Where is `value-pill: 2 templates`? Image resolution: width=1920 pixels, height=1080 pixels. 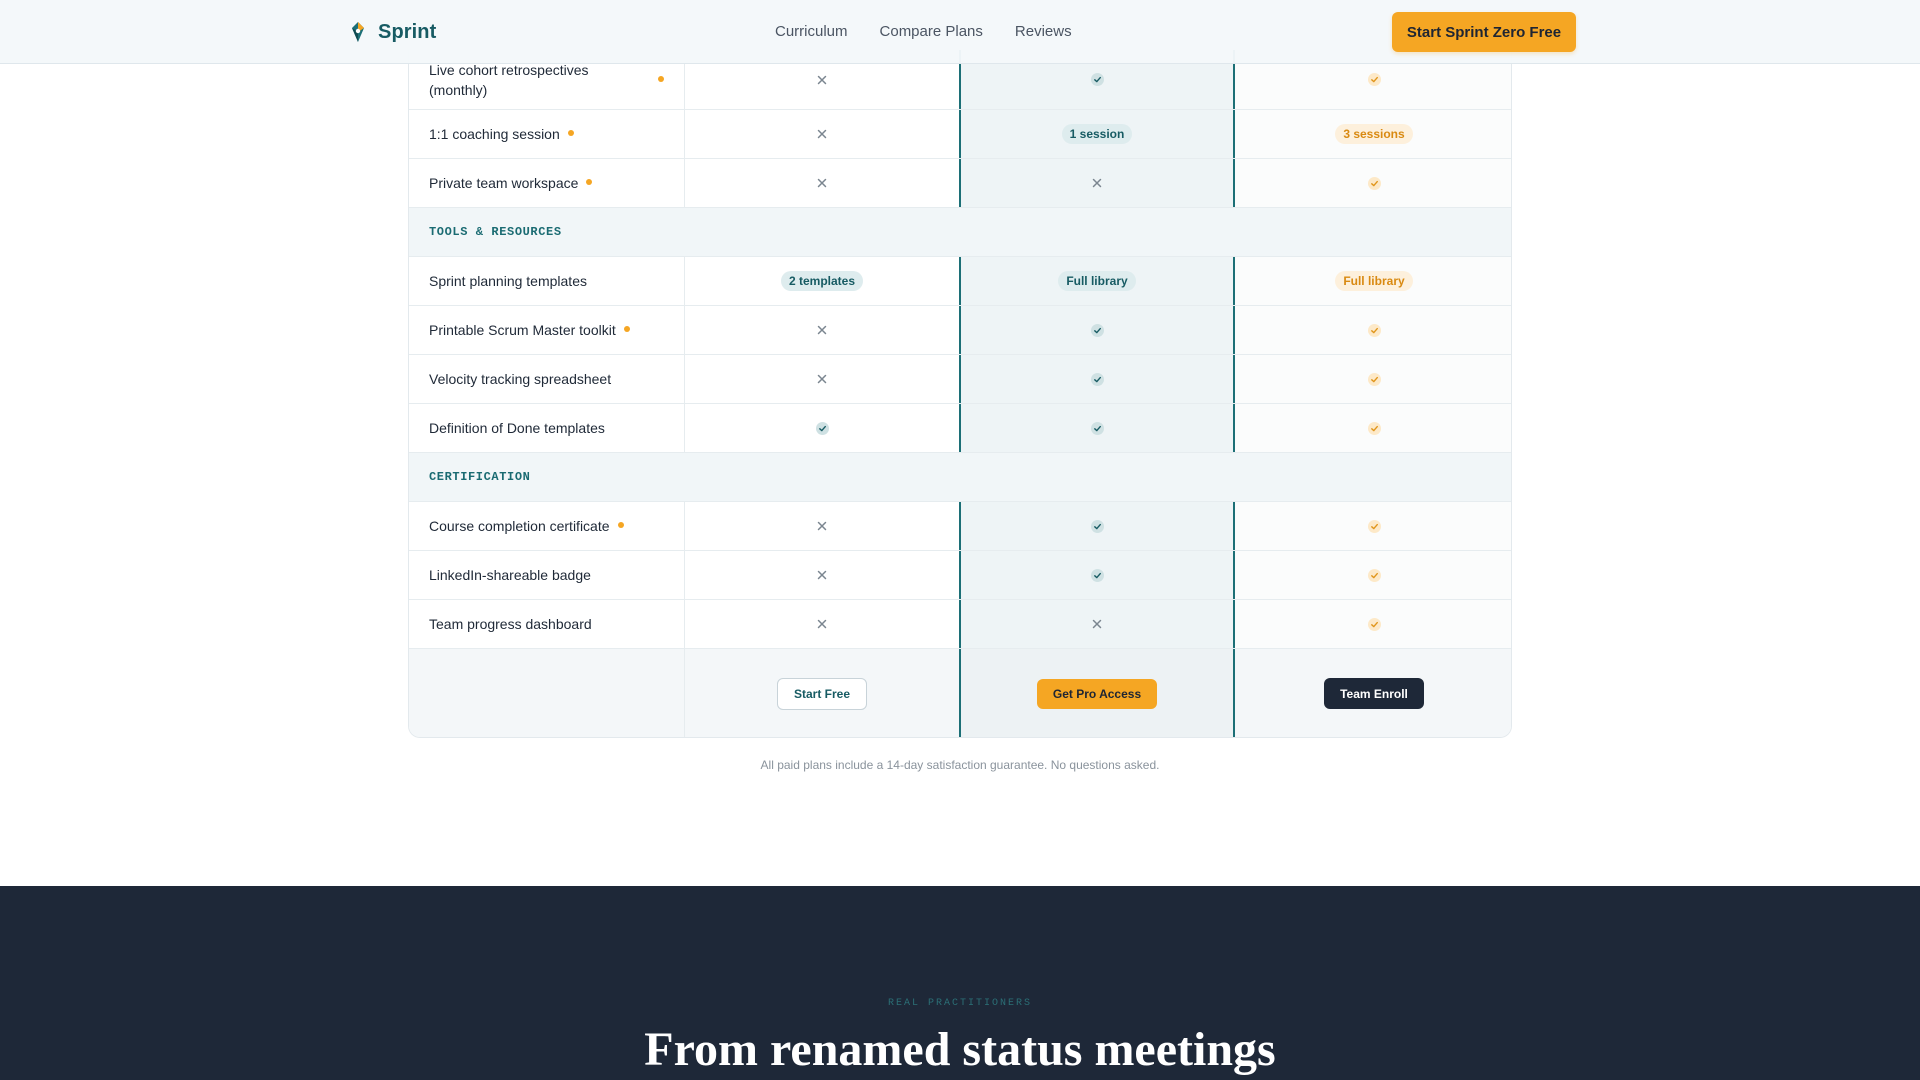
value-pill: 2 templates is located at coordinates (822, 281).